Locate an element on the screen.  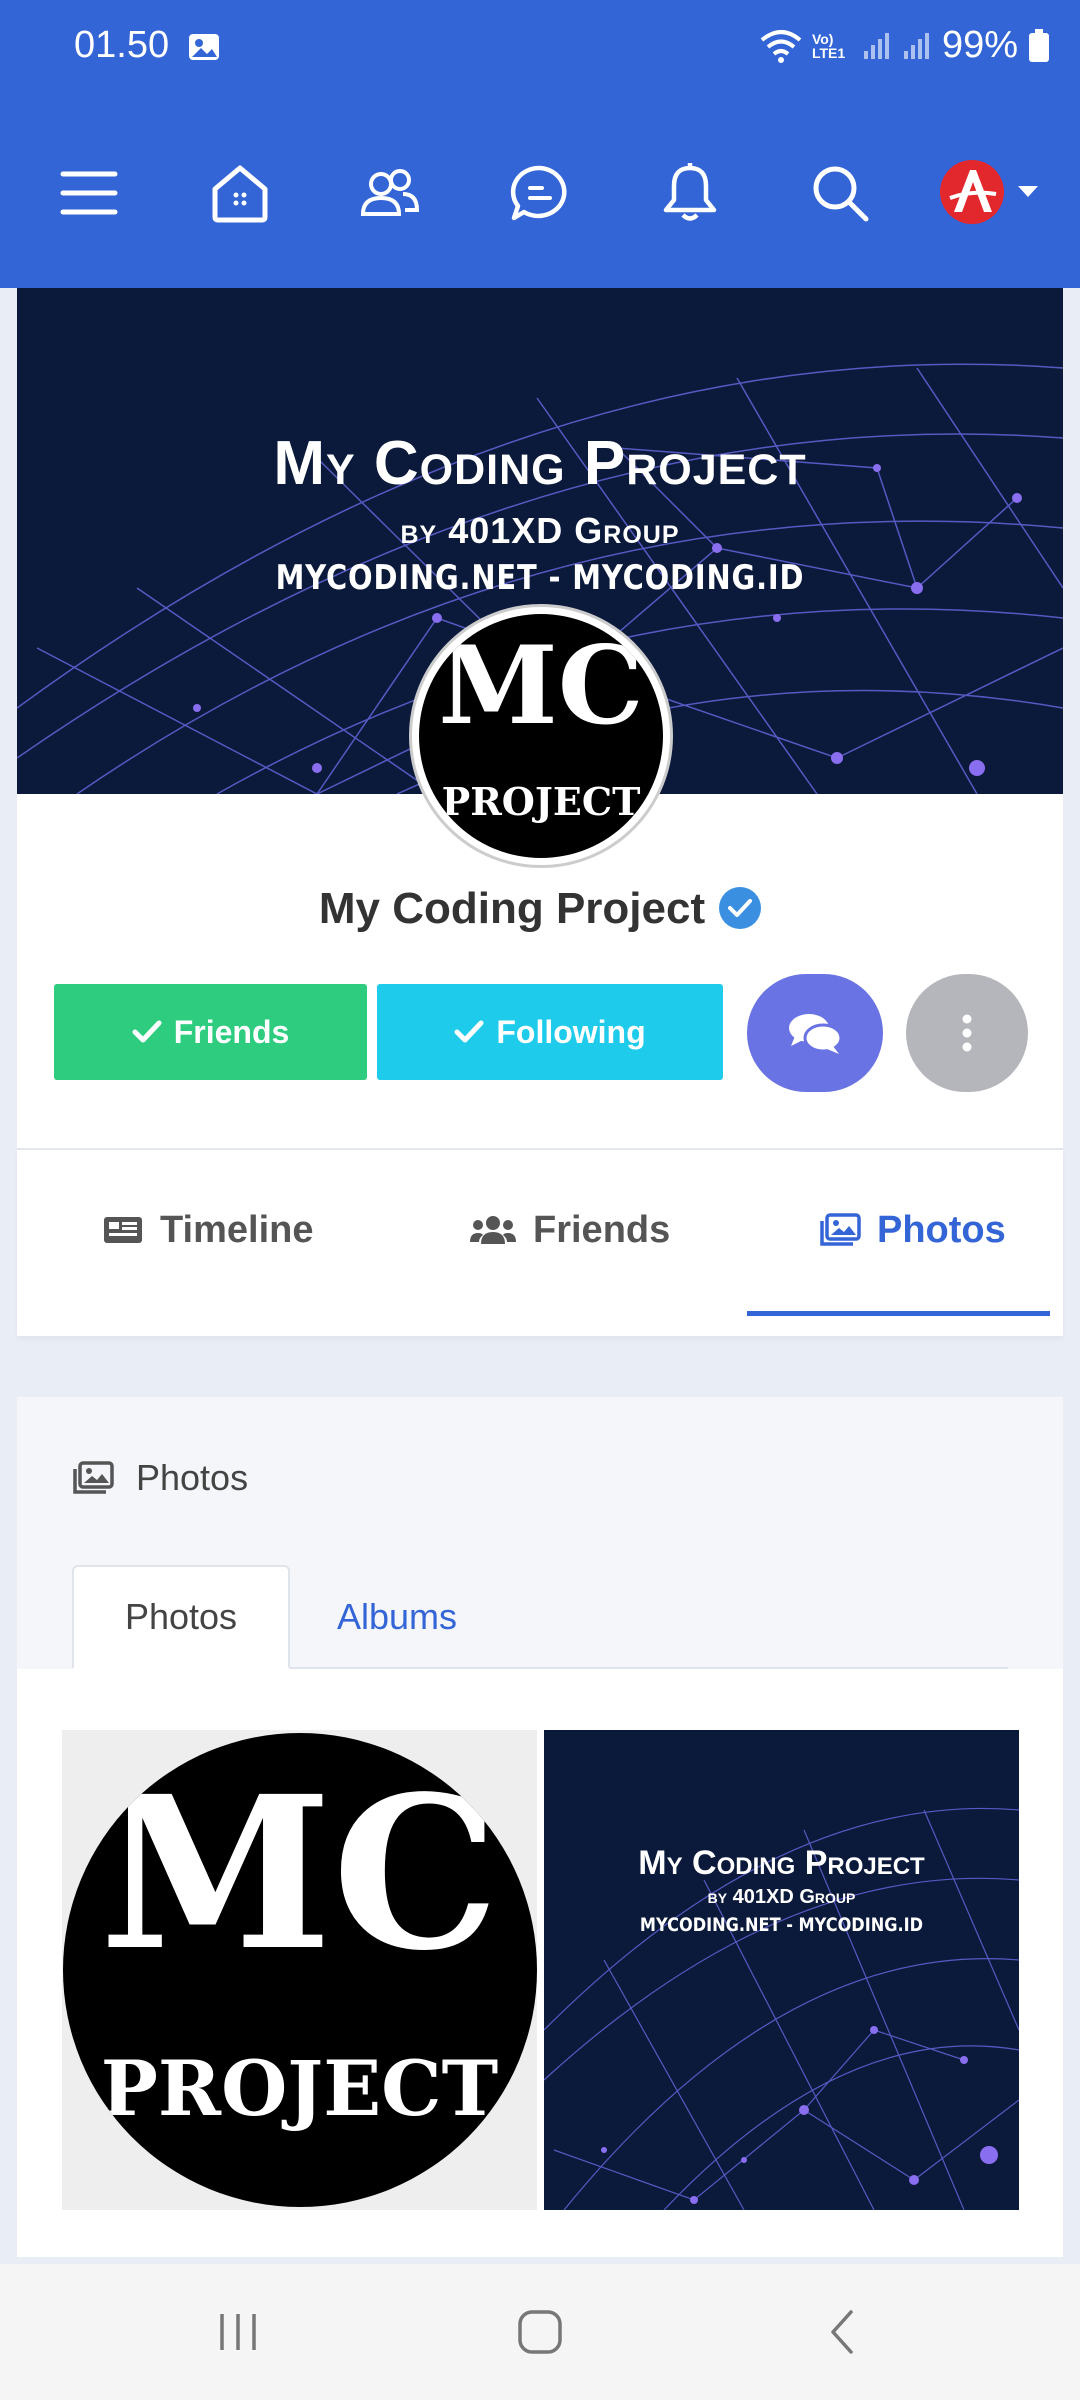
status-bar: 01.50 Vo) LTE1 99% is located at coordinates (540, 47).